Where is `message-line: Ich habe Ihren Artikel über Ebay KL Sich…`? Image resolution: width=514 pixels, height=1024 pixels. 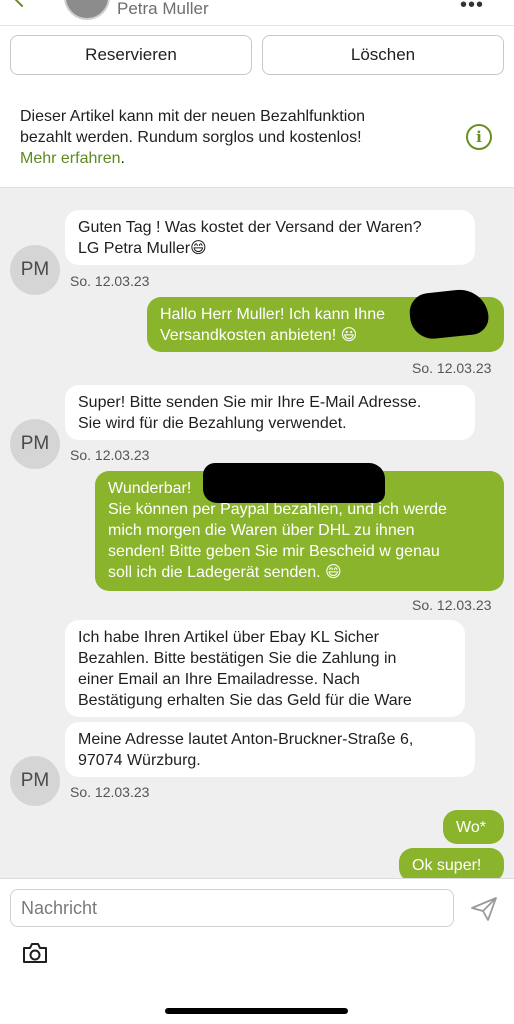
message-line: Ich habe Ihren Artikel über Ebay KL Sich… is located at coordinates (228, 637).